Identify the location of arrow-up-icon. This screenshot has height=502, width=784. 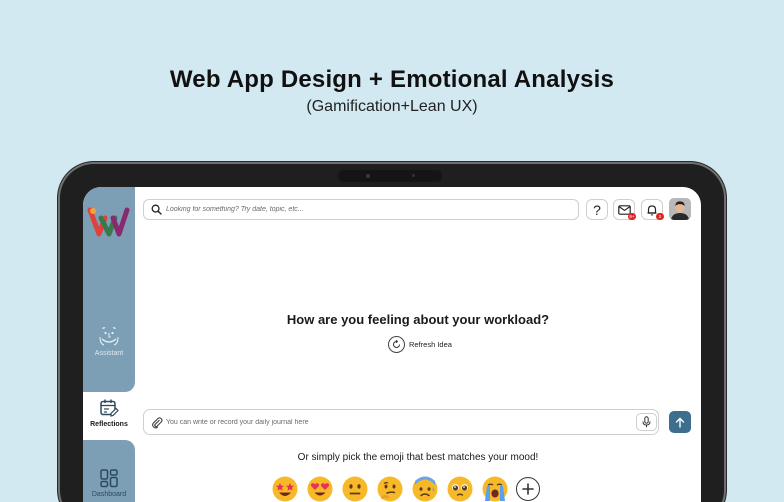
(680, 422).